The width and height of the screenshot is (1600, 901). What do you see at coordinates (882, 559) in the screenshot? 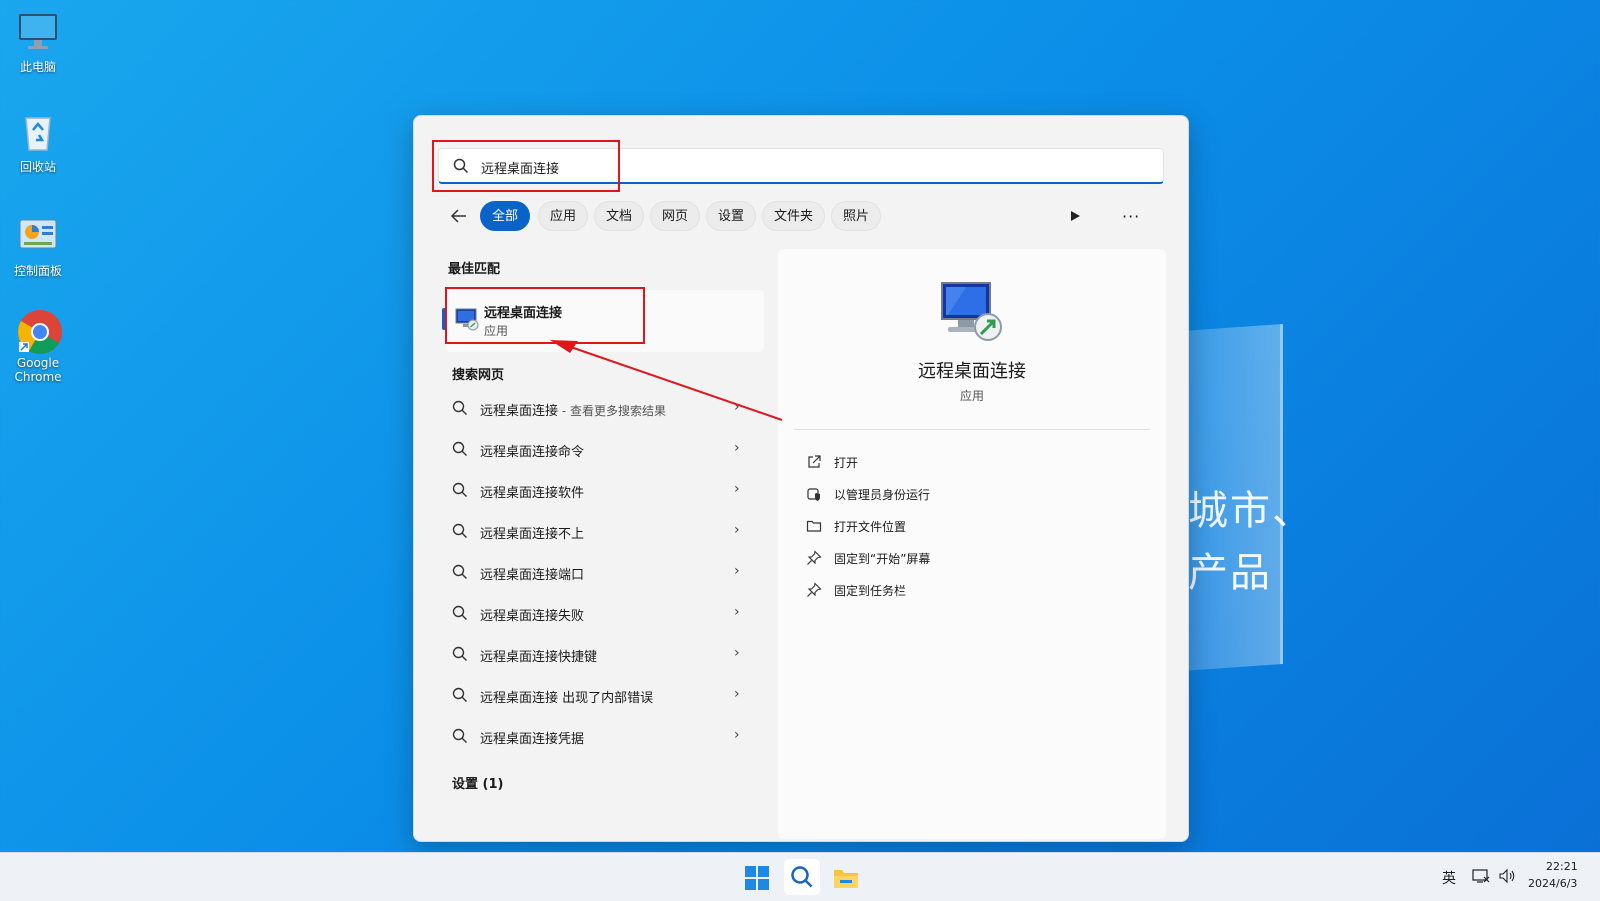
I see `action-label: 固定到“开始”屏幕` at bounding box center [882, 559].